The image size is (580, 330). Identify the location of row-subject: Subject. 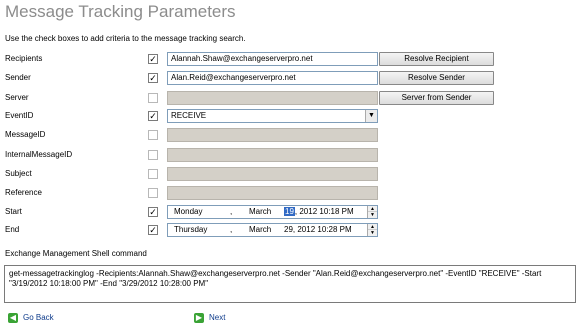
(290, 174).